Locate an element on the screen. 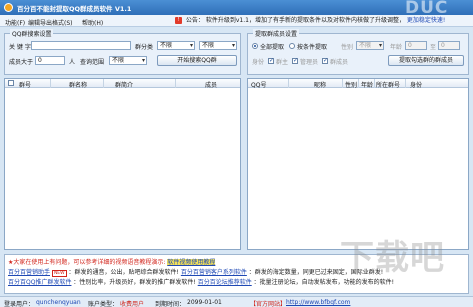  age-from-input: 0 is located at coordinates (416, 45).